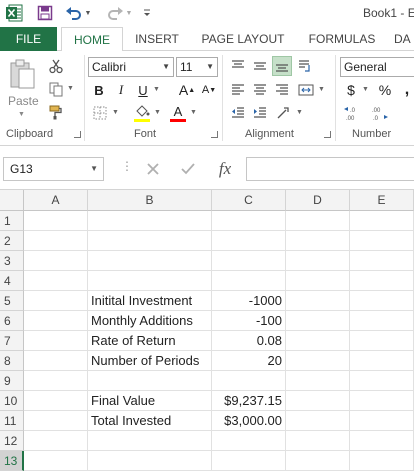 This screenshot has height=471, width=414. I want to click on borders-icon, so click(100, 113).